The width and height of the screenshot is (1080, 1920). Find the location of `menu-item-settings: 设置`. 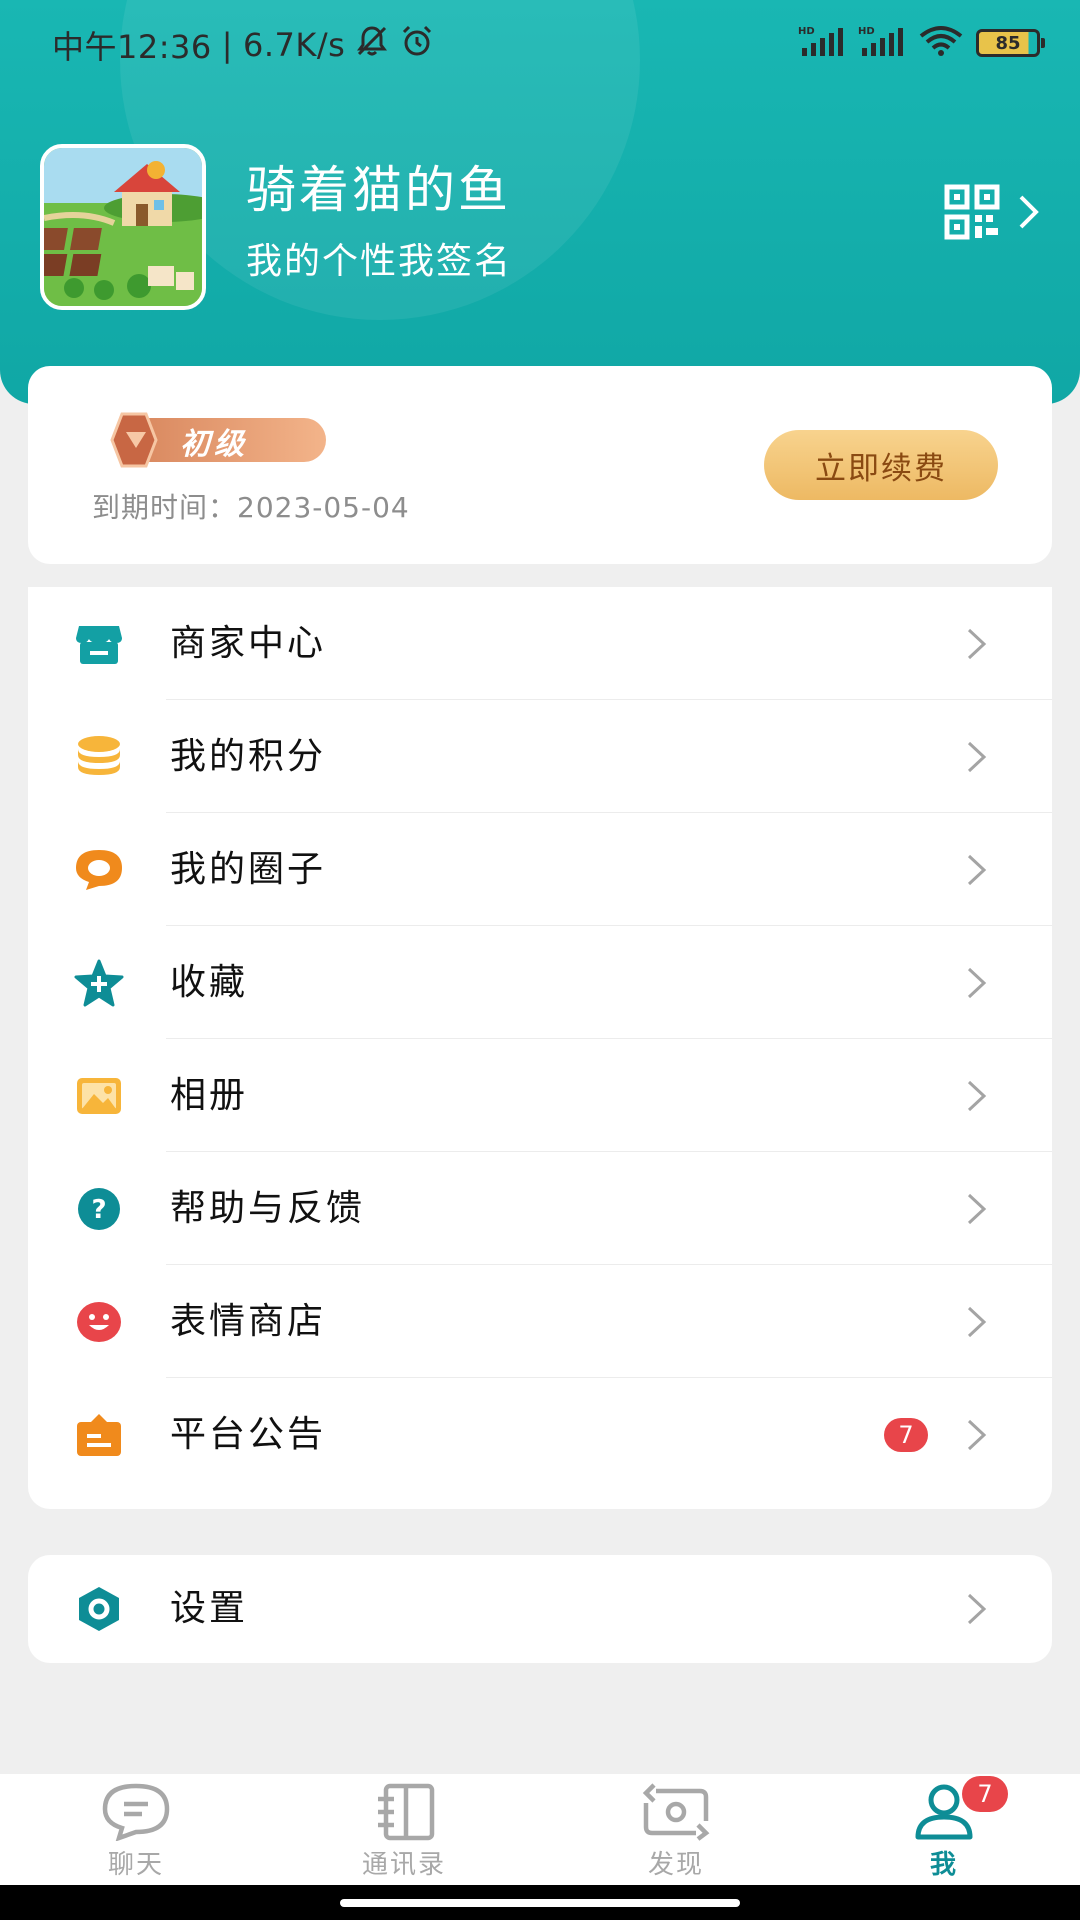

menu-item-settings: 设置 is located at coordinates (540, 1609).